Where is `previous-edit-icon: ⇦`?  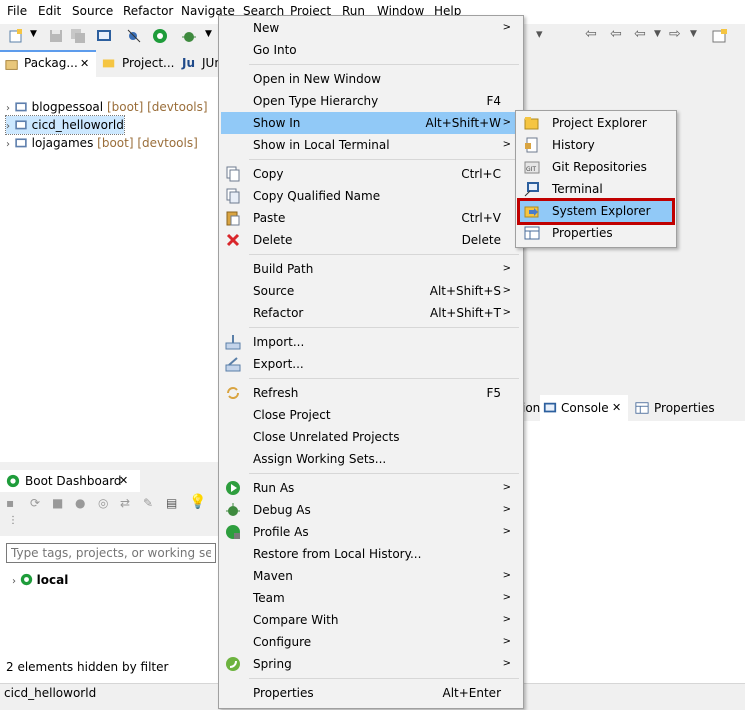 previous-edit-icon: ⇦ is located at coordinates (616, 34).